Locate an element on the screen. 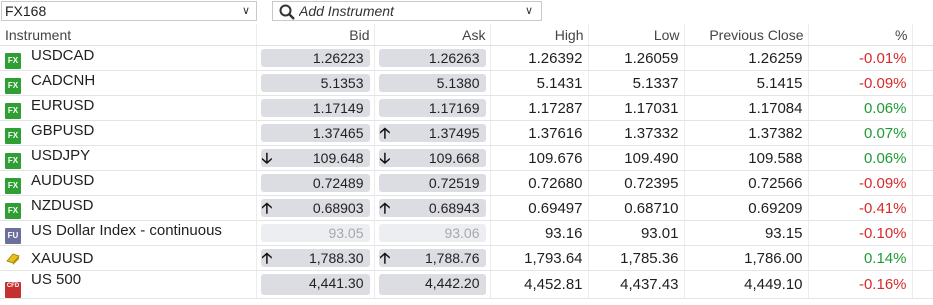  bid-value: 1,788.30 is located at coordinates (315, 258).